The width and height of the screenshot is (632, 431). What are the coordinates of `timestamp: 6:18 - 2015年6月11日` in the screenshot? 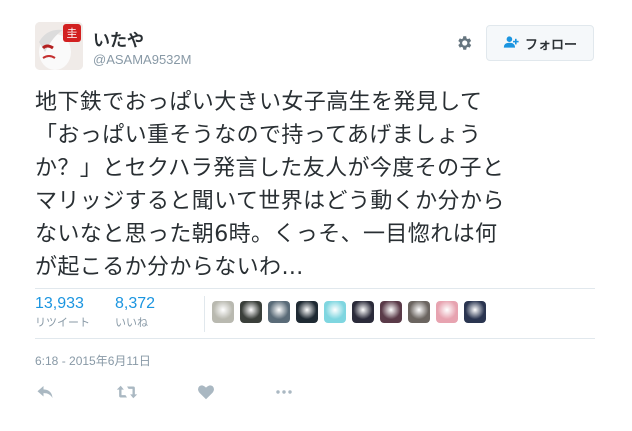 It's located at (93, 360).